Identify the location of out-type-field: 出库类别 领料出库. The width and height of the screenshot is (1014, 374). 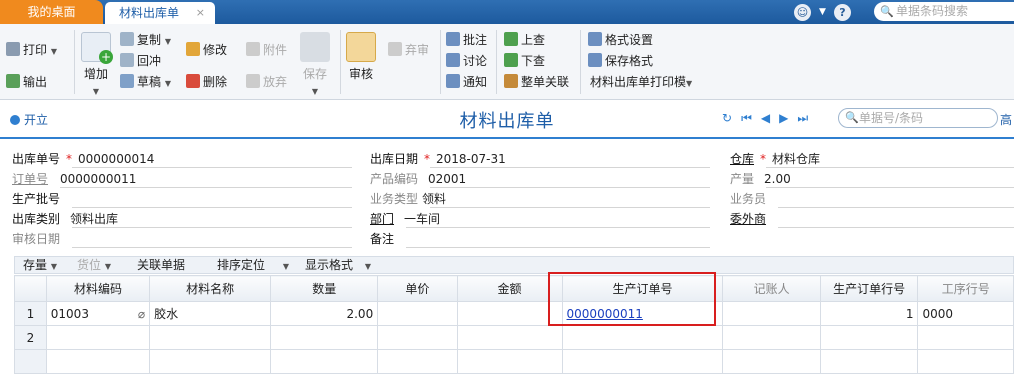
(182, 219).